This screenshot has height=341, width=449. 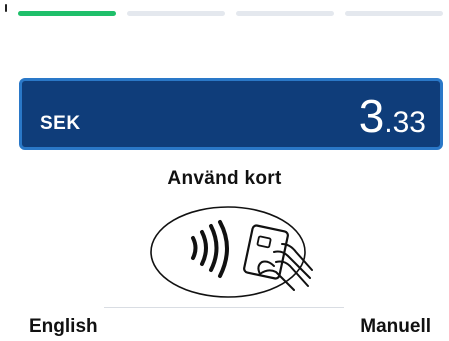 I want to click on language-button: English, so click(x=63, y=327).